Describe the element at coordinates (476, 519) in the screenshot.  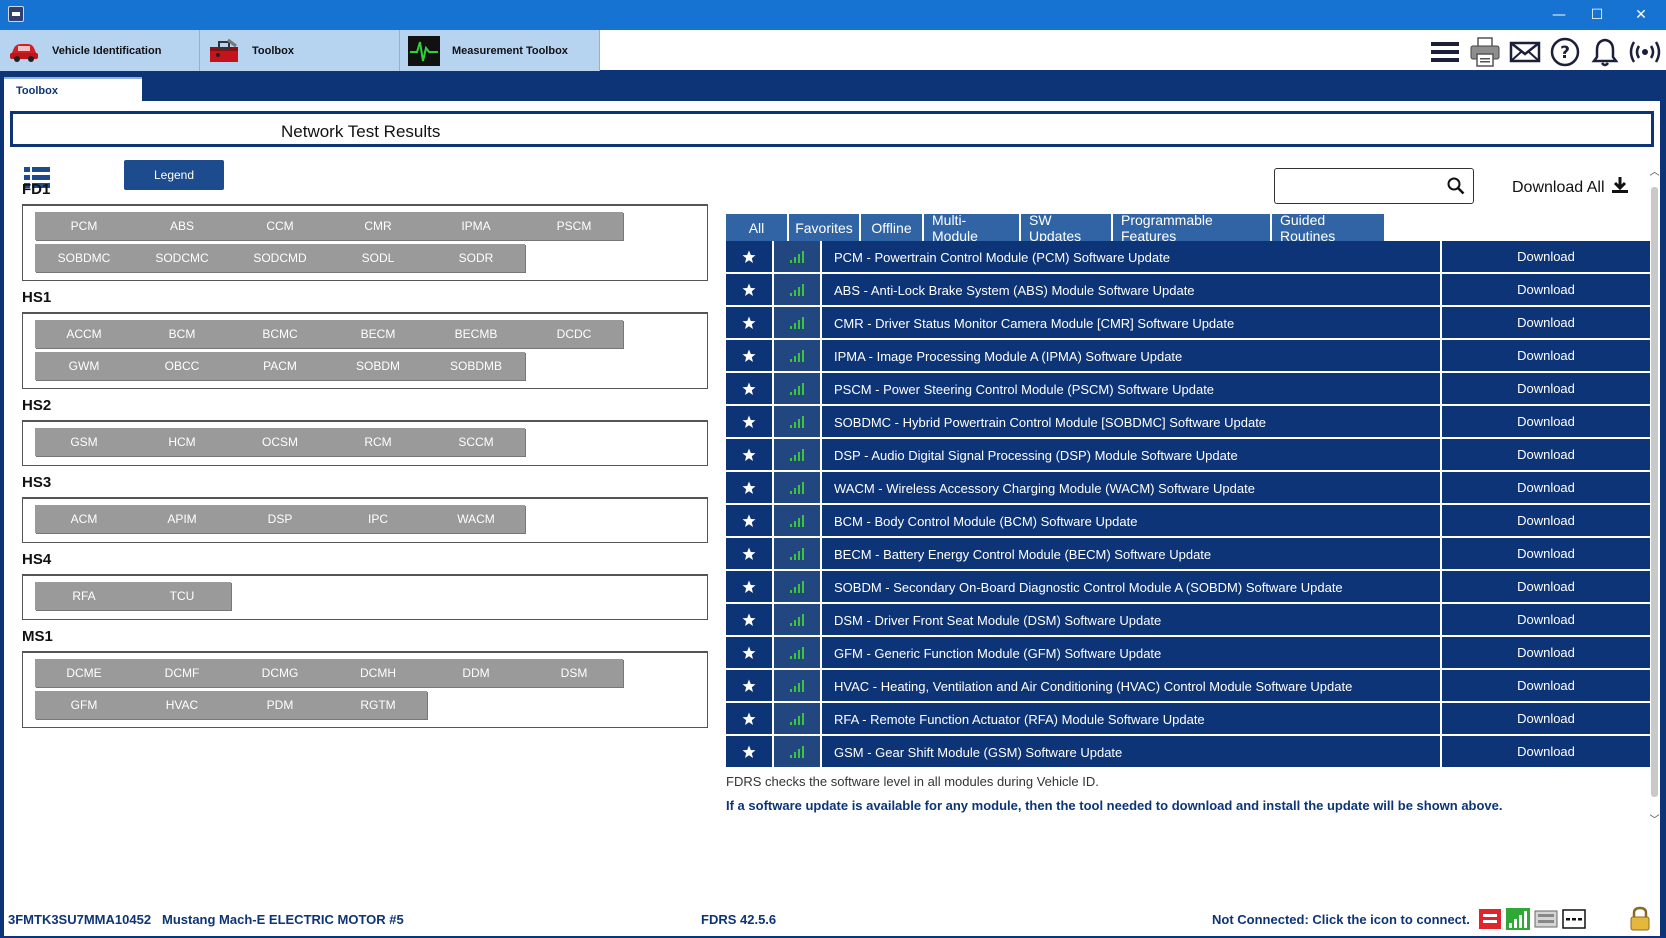
I see `module-button-wacm: WACM` at that location.